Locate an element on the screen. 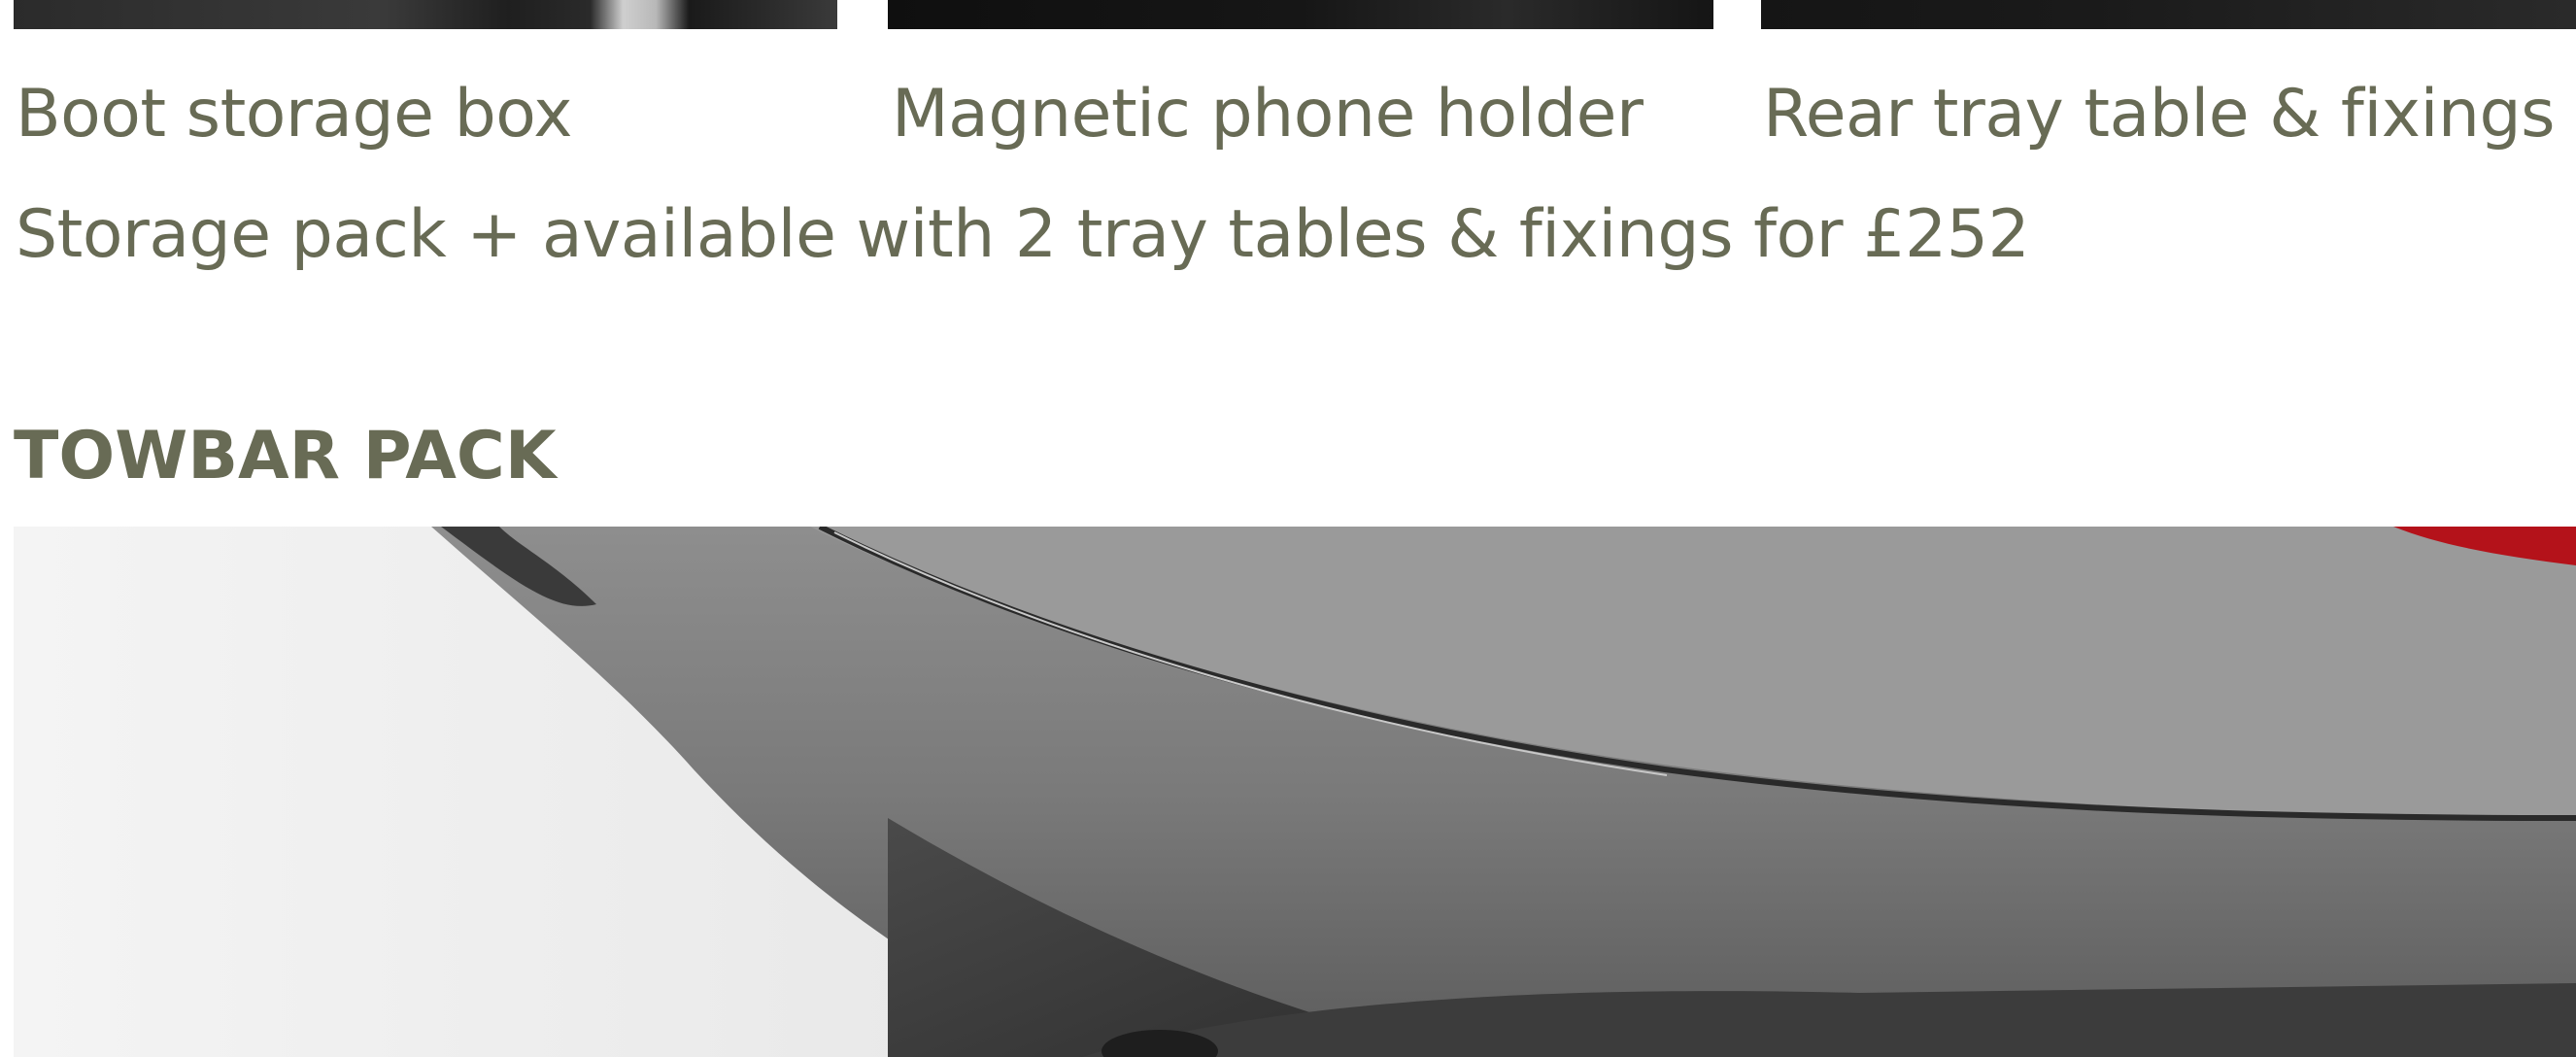 Image resolution: width=2576 pixels, height=1057 pixels. rear-tray-table-image is located at coordinates (2168, 15).